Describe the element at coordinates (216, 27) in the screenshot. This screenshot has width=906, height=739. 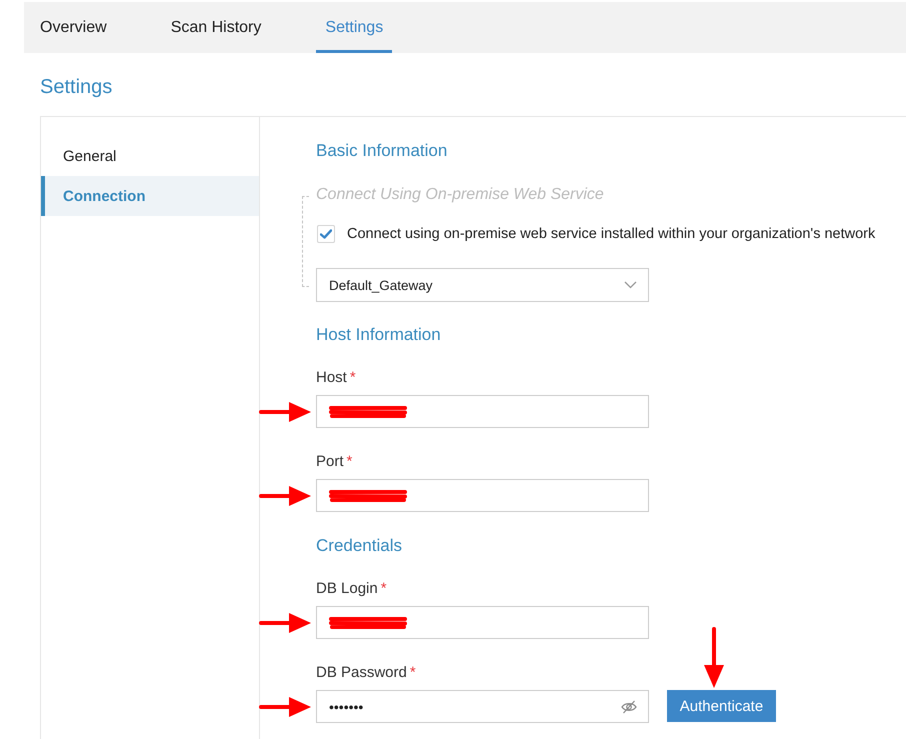
I see `tab: Scan History` at that location.